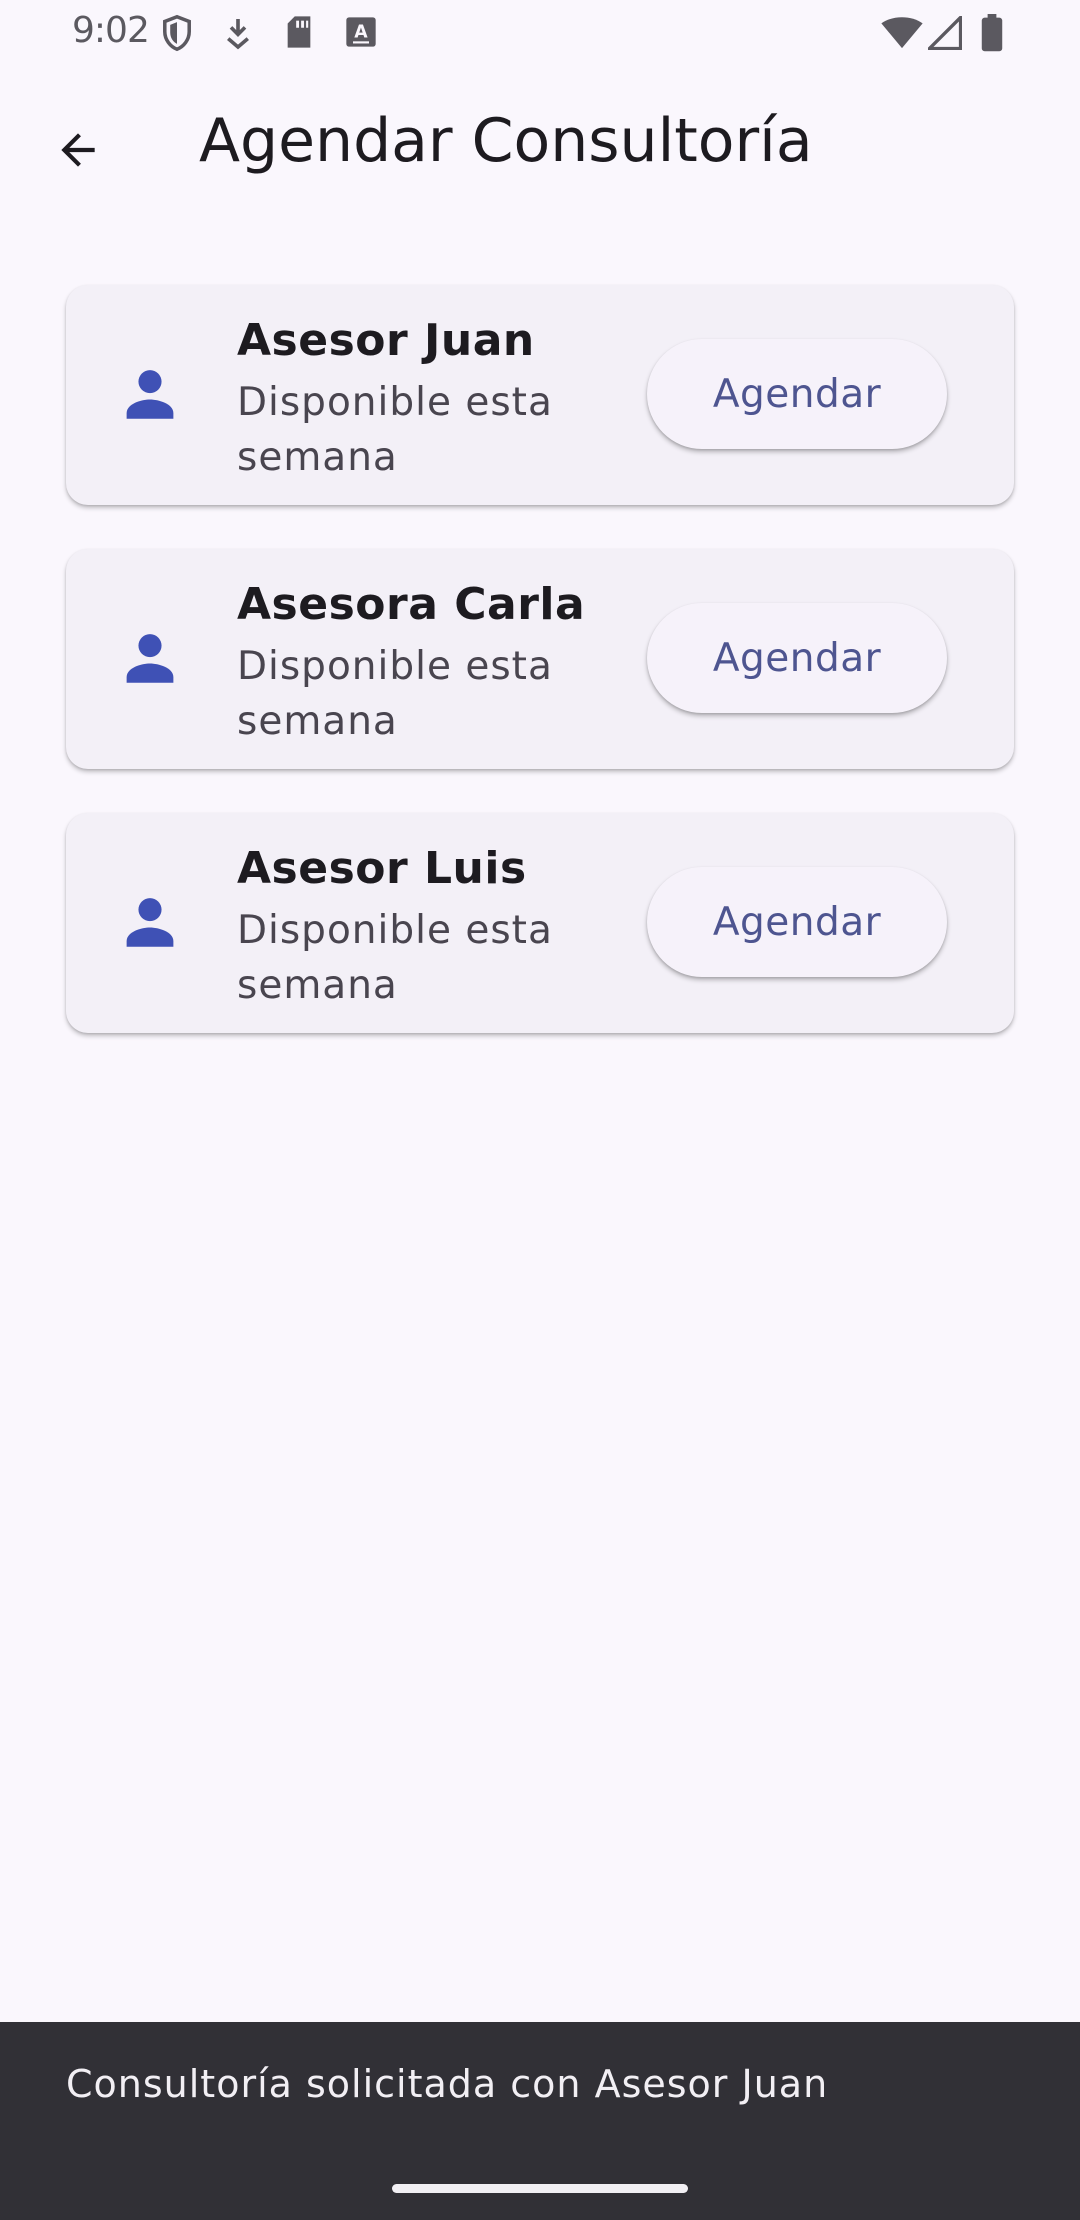 The width and height of the screenshot is (1080, 2220). Describe the element at coordinates (992, 35) in the screenshot. I see `battery-icon` at that location.